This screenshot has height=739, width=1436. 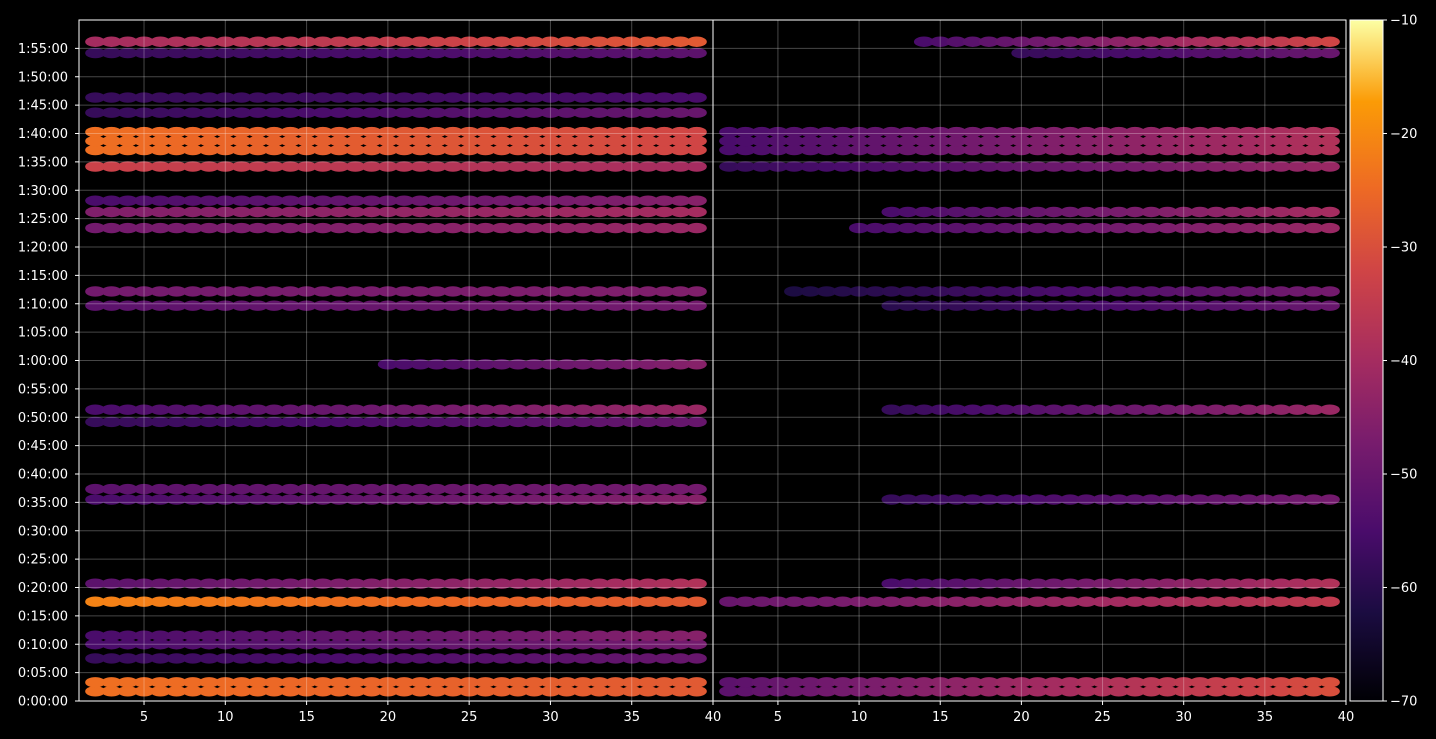 I want to click on y-tick-label: 0:30:00, so click(x=43, y=531).